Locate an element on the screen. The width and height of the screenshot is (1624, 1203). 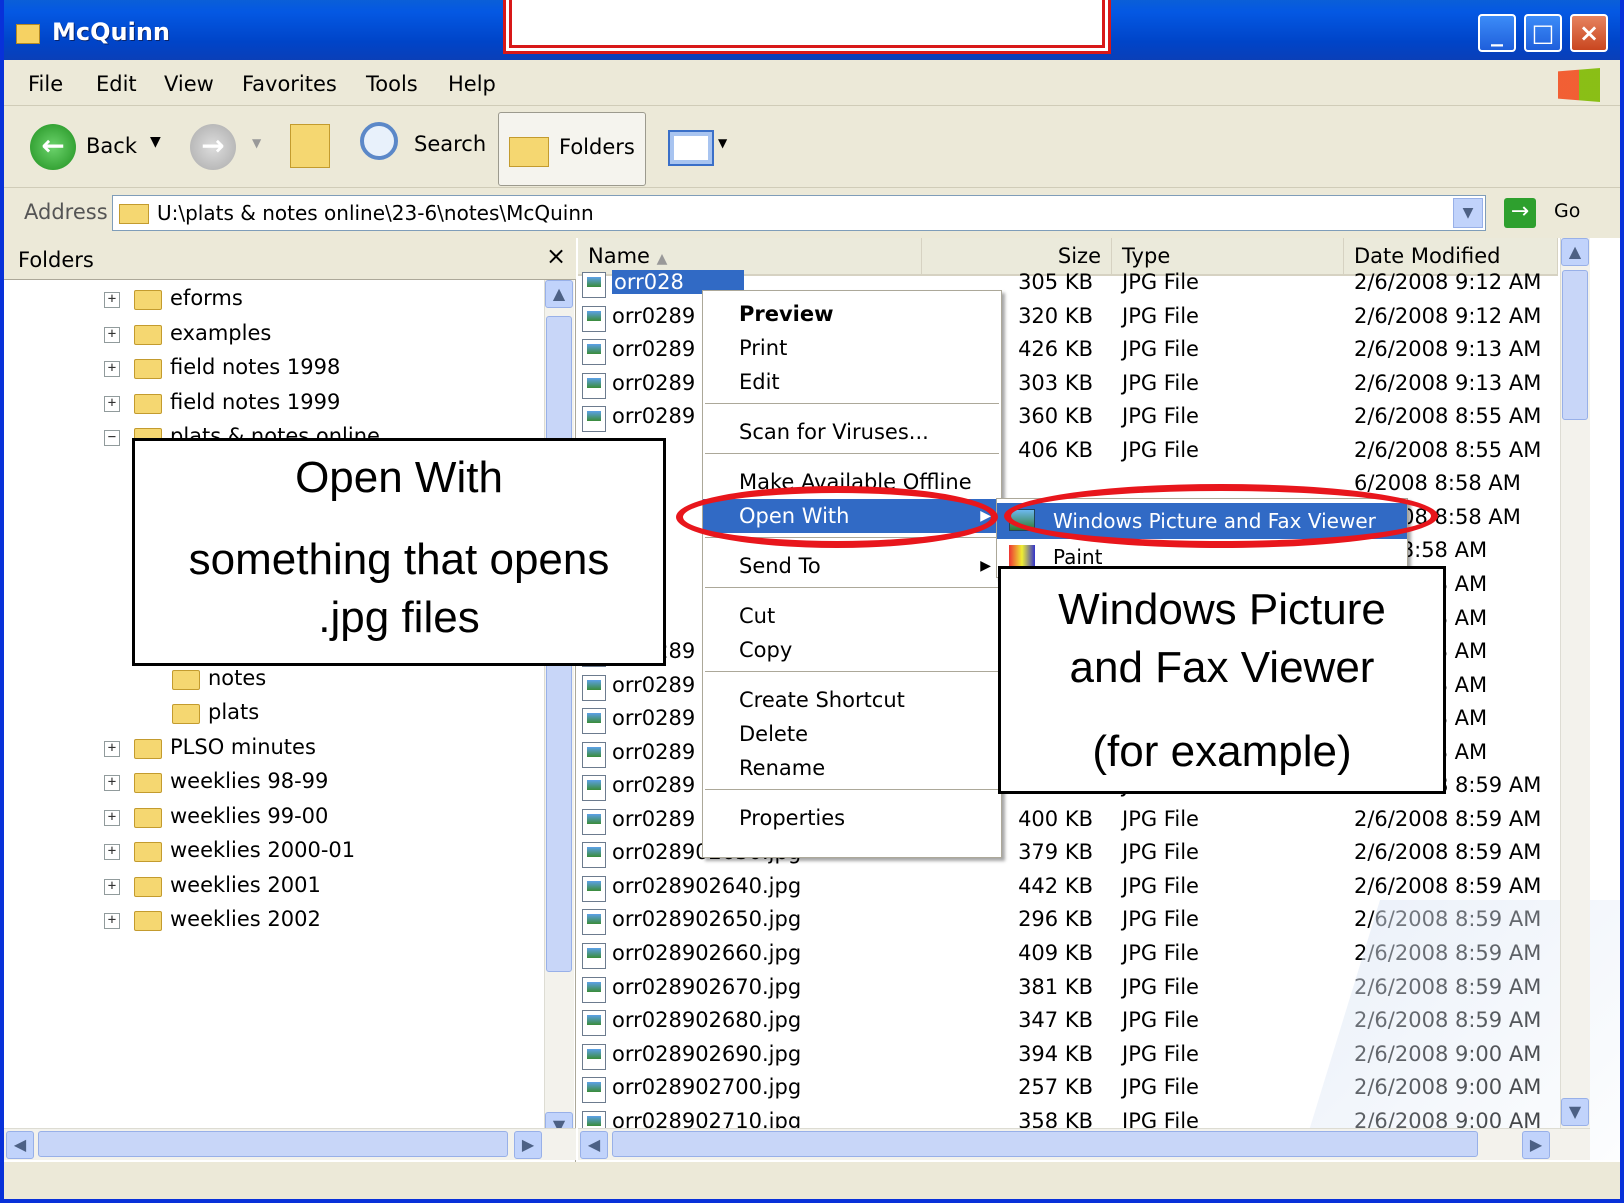
list-horizontal-scrollbar: ◀ ▶ is located at coordinates (1084, 1144).